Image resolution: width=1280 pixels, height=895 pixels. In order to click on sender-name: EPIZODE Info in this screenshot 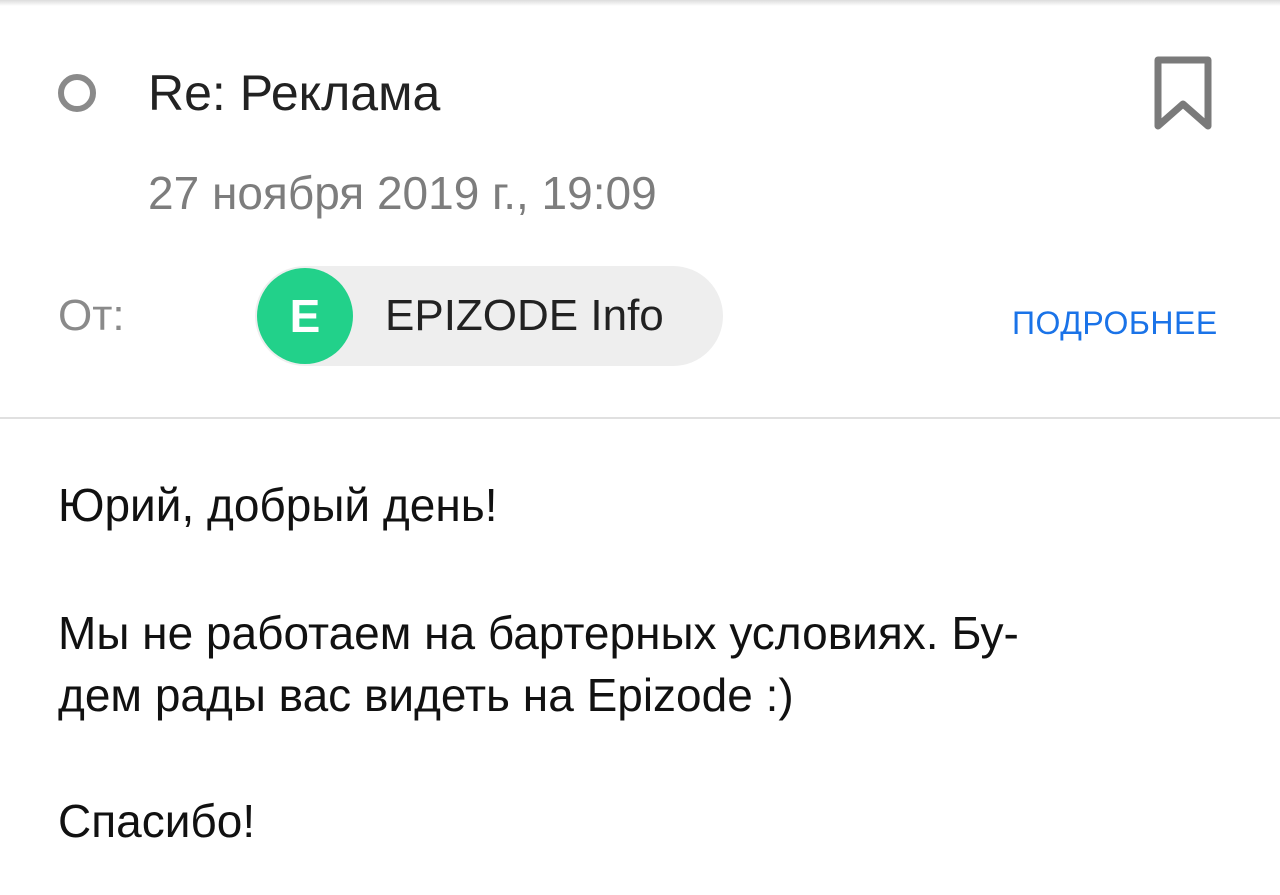, I will do `click(524, 315)`.